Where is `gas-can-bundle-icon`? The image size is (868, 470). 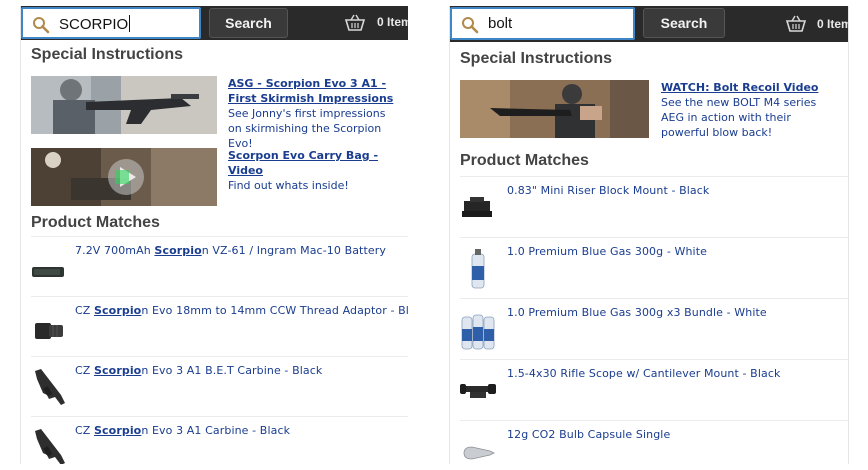 gas-can-bundle-icon is located at coordinates (478, 332).